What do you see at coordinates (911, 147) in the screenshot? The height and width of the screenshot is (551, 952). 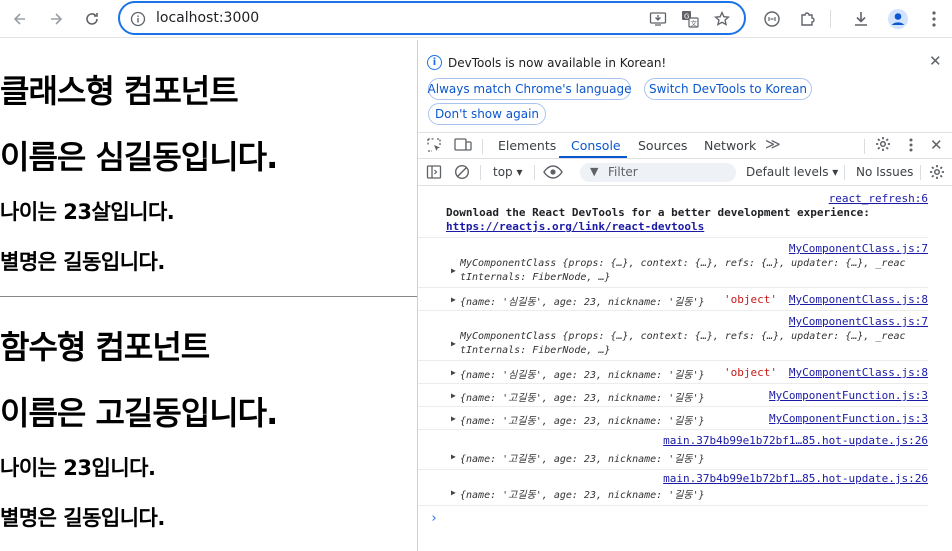 I see `devtools-menu-icon` at bounding box center [911, 147].